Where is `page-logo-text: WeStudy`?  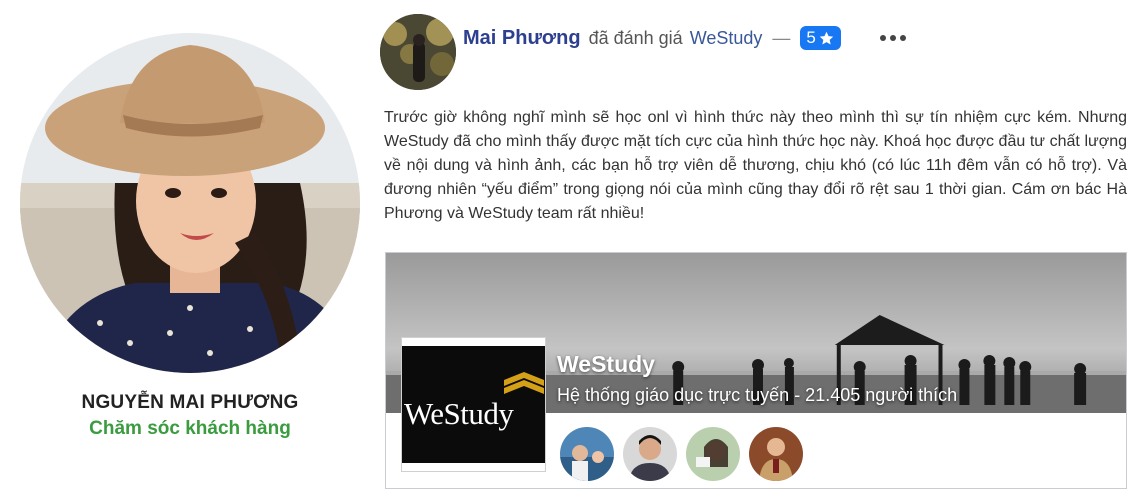 page-logo-text: WeStudy is located at coordinates (459, 413).